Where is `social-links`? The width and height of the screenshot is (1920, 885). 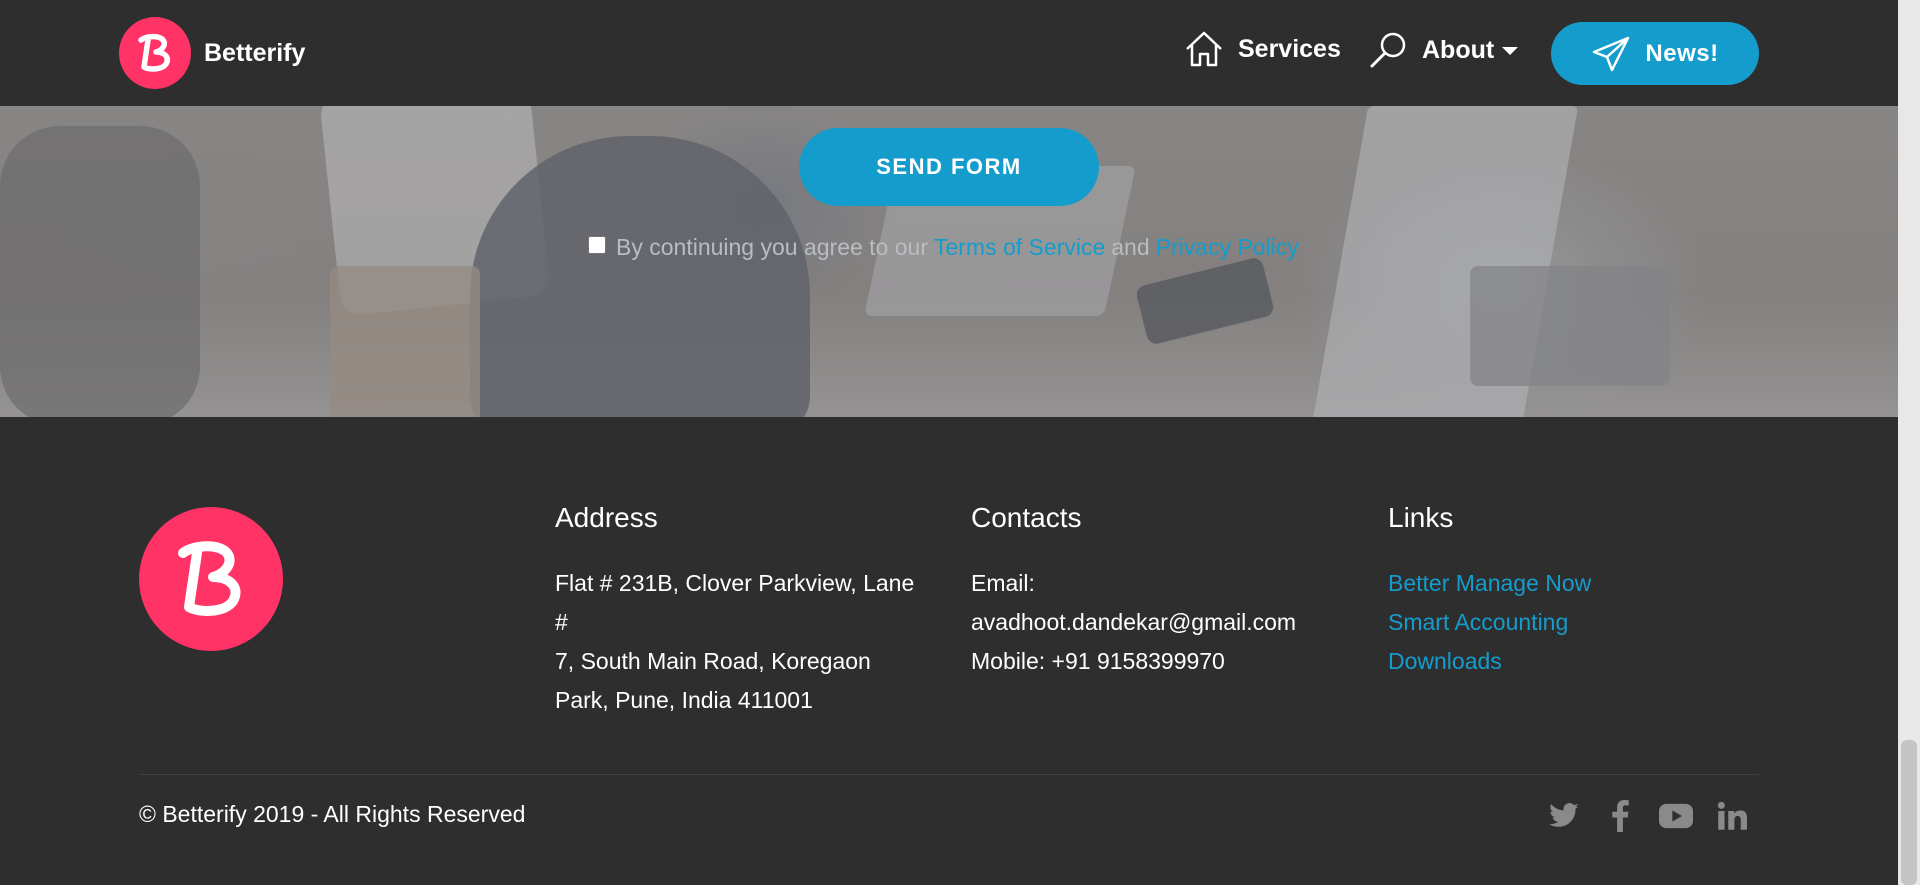
social-links is located at coordinates (1648, 816).